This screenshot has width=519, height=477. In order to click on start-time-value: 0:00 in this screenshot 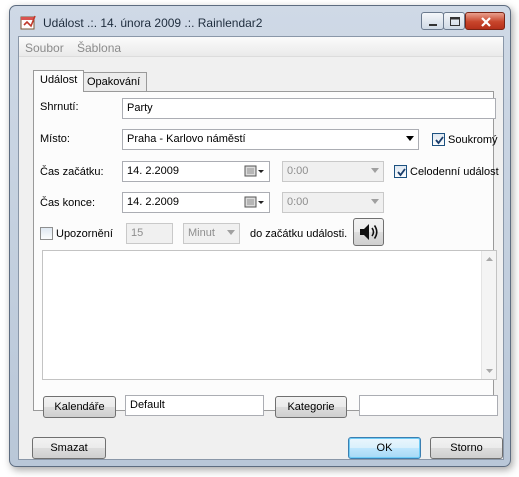, I will do `click(298, 171)`.